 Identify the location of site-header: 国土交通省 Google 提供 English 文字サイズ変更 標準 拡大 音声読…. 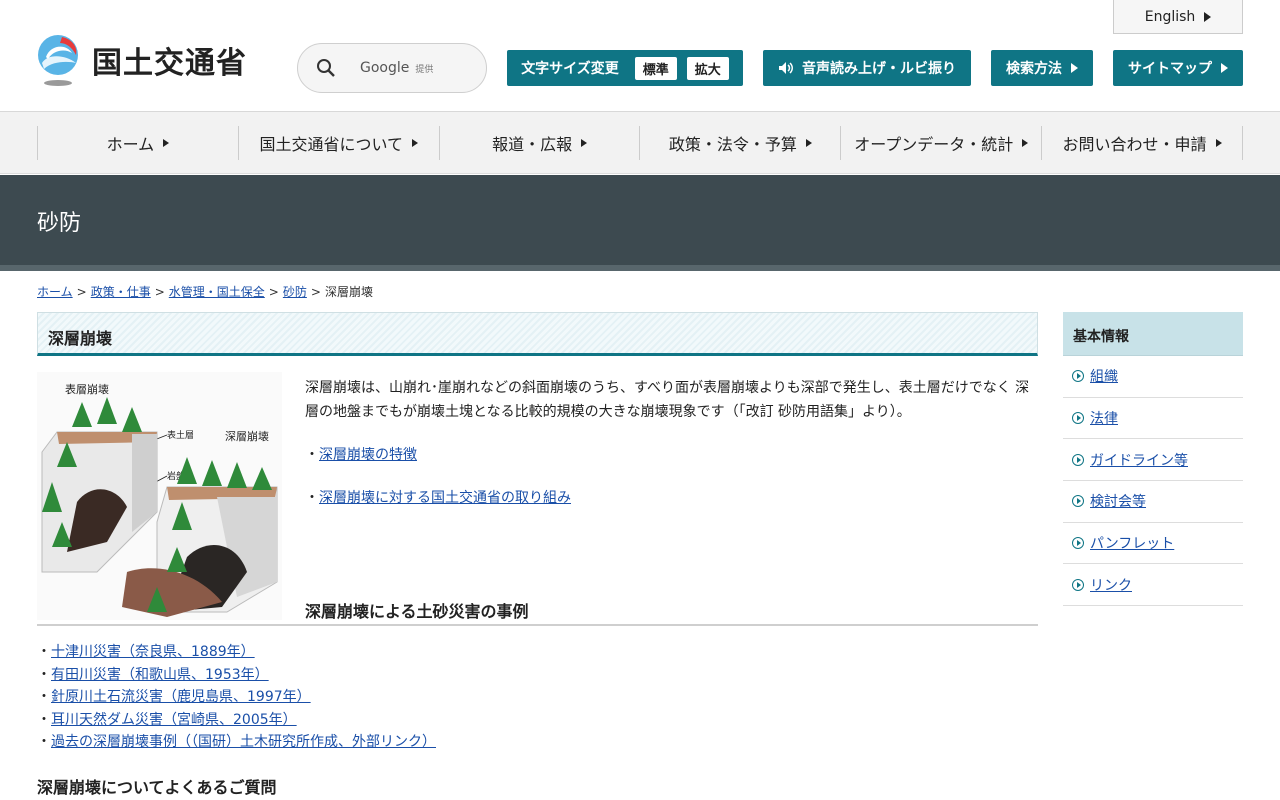
(640, 56).